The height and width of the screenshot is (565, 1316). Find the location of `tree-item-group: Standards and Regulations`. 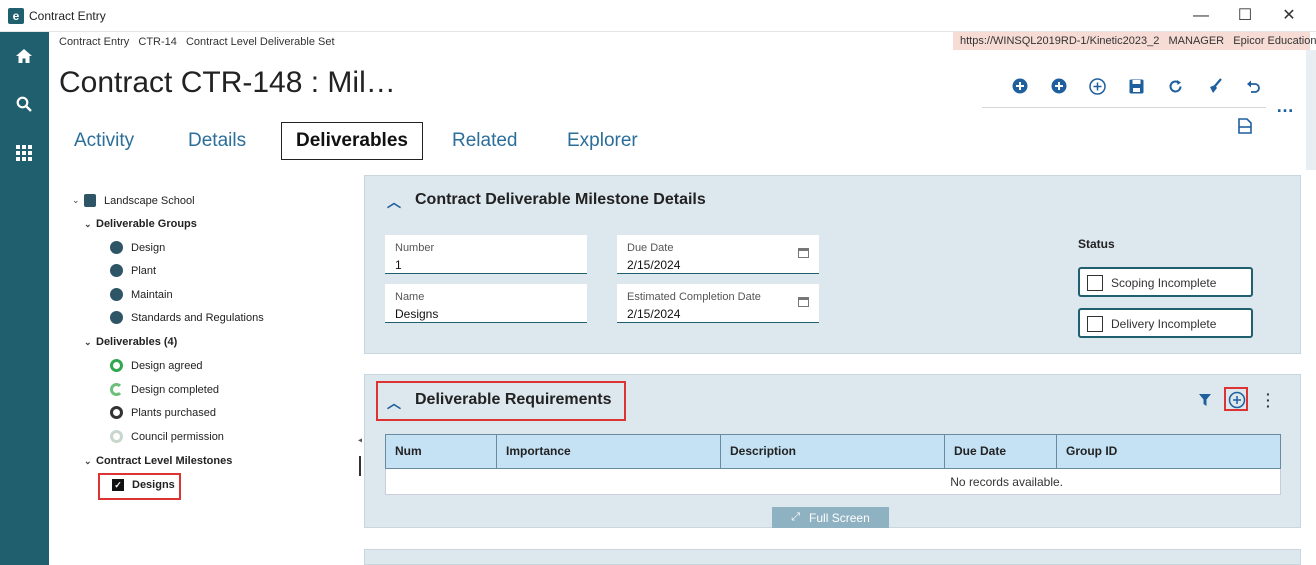

tree-item-group: Standards and Regulations is located at coordinates (187, 317).